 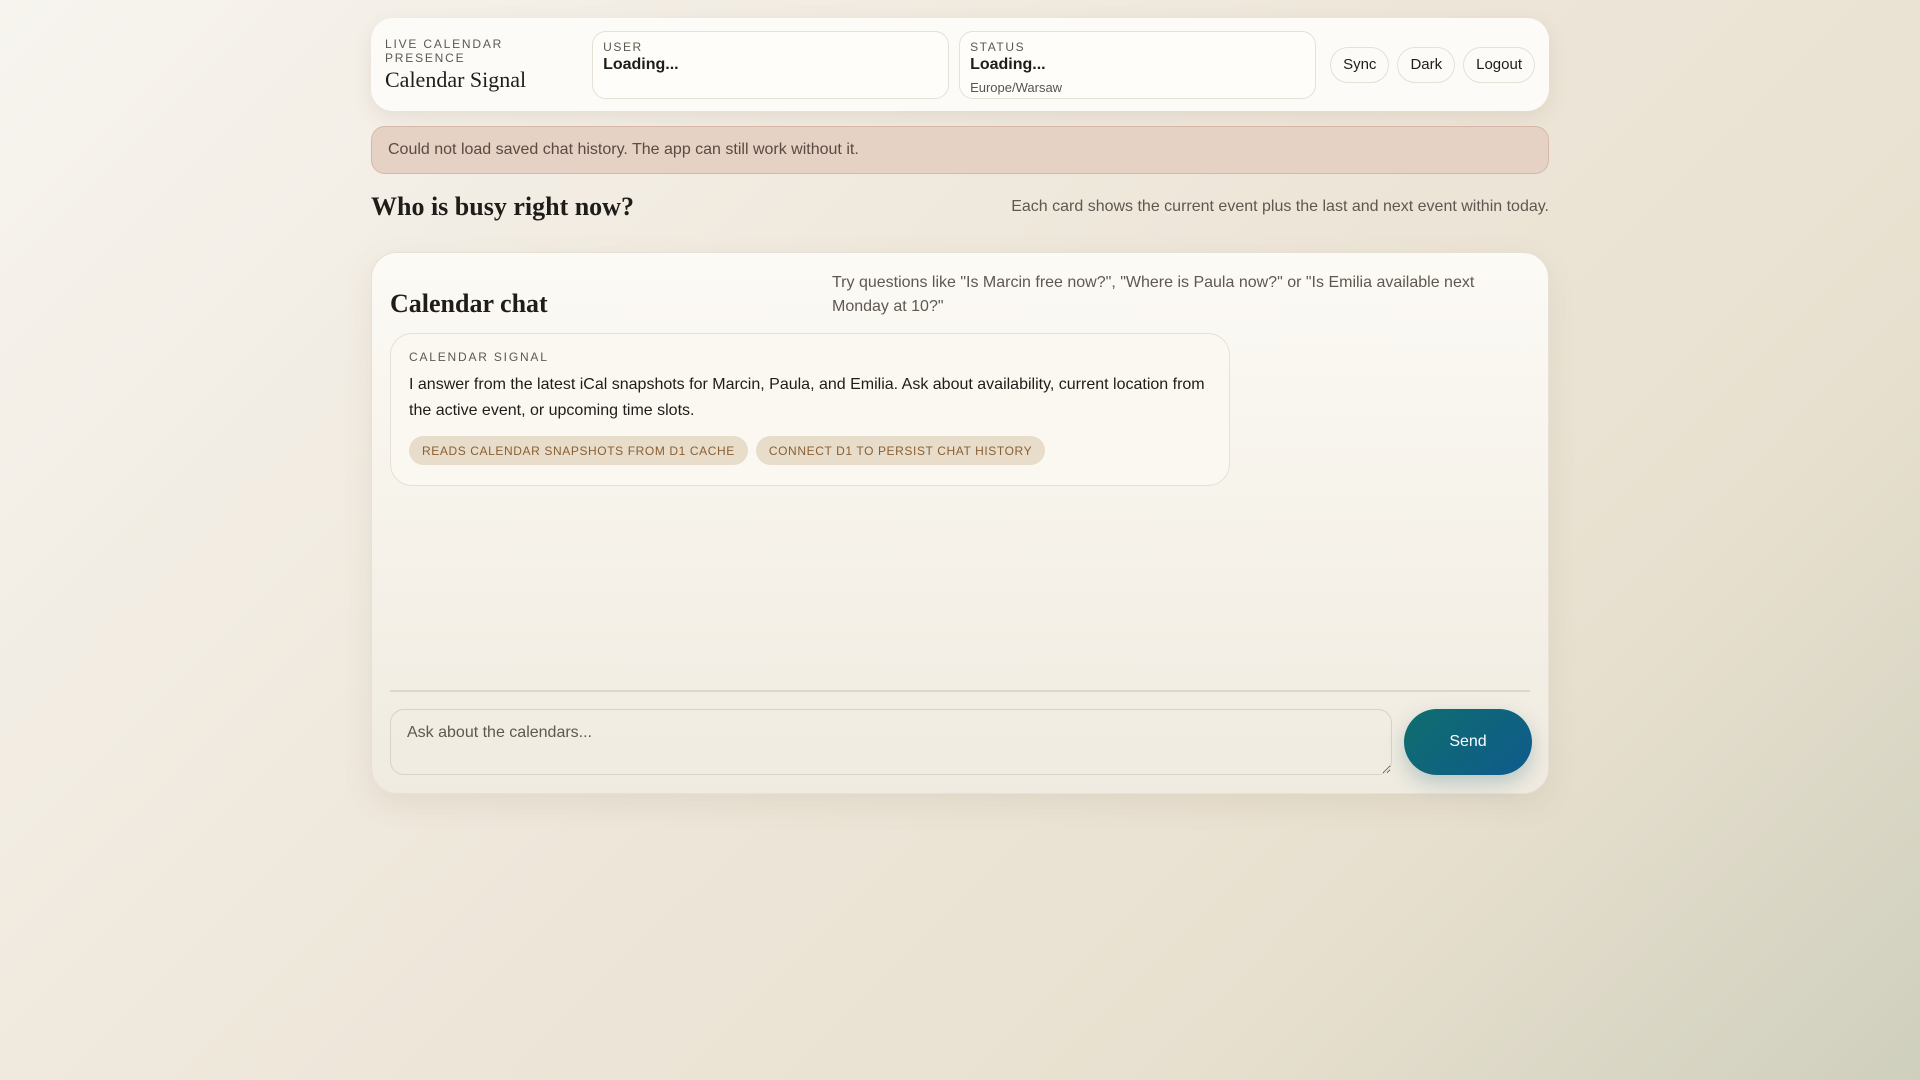 I want to click on send-button: Send, so click(x=1468, y=742).